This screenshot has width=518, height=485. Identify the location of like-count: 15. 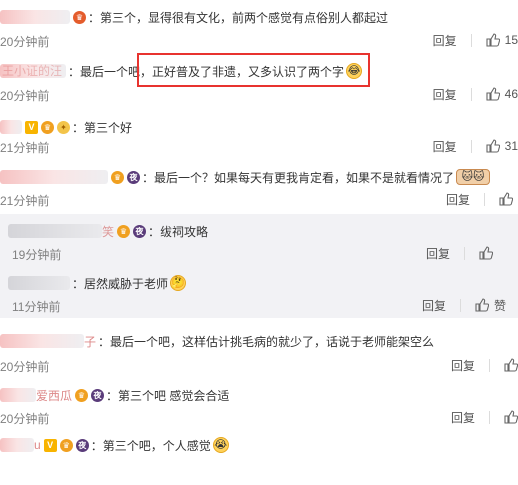
(511, 40).